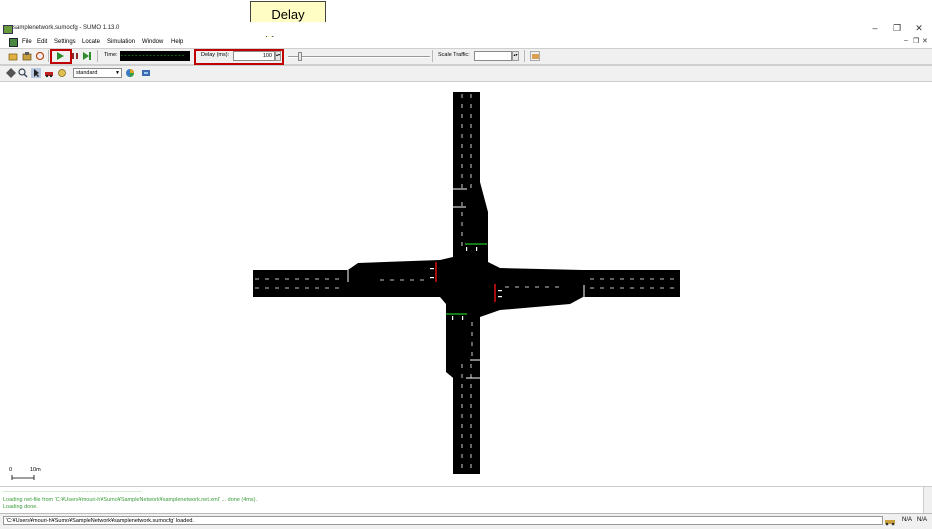 The width and height of the screenshot is (932, 529). Describe the element at coordinates (87, 56) in the screenshot. I see `step-simulation-icon` at that location.